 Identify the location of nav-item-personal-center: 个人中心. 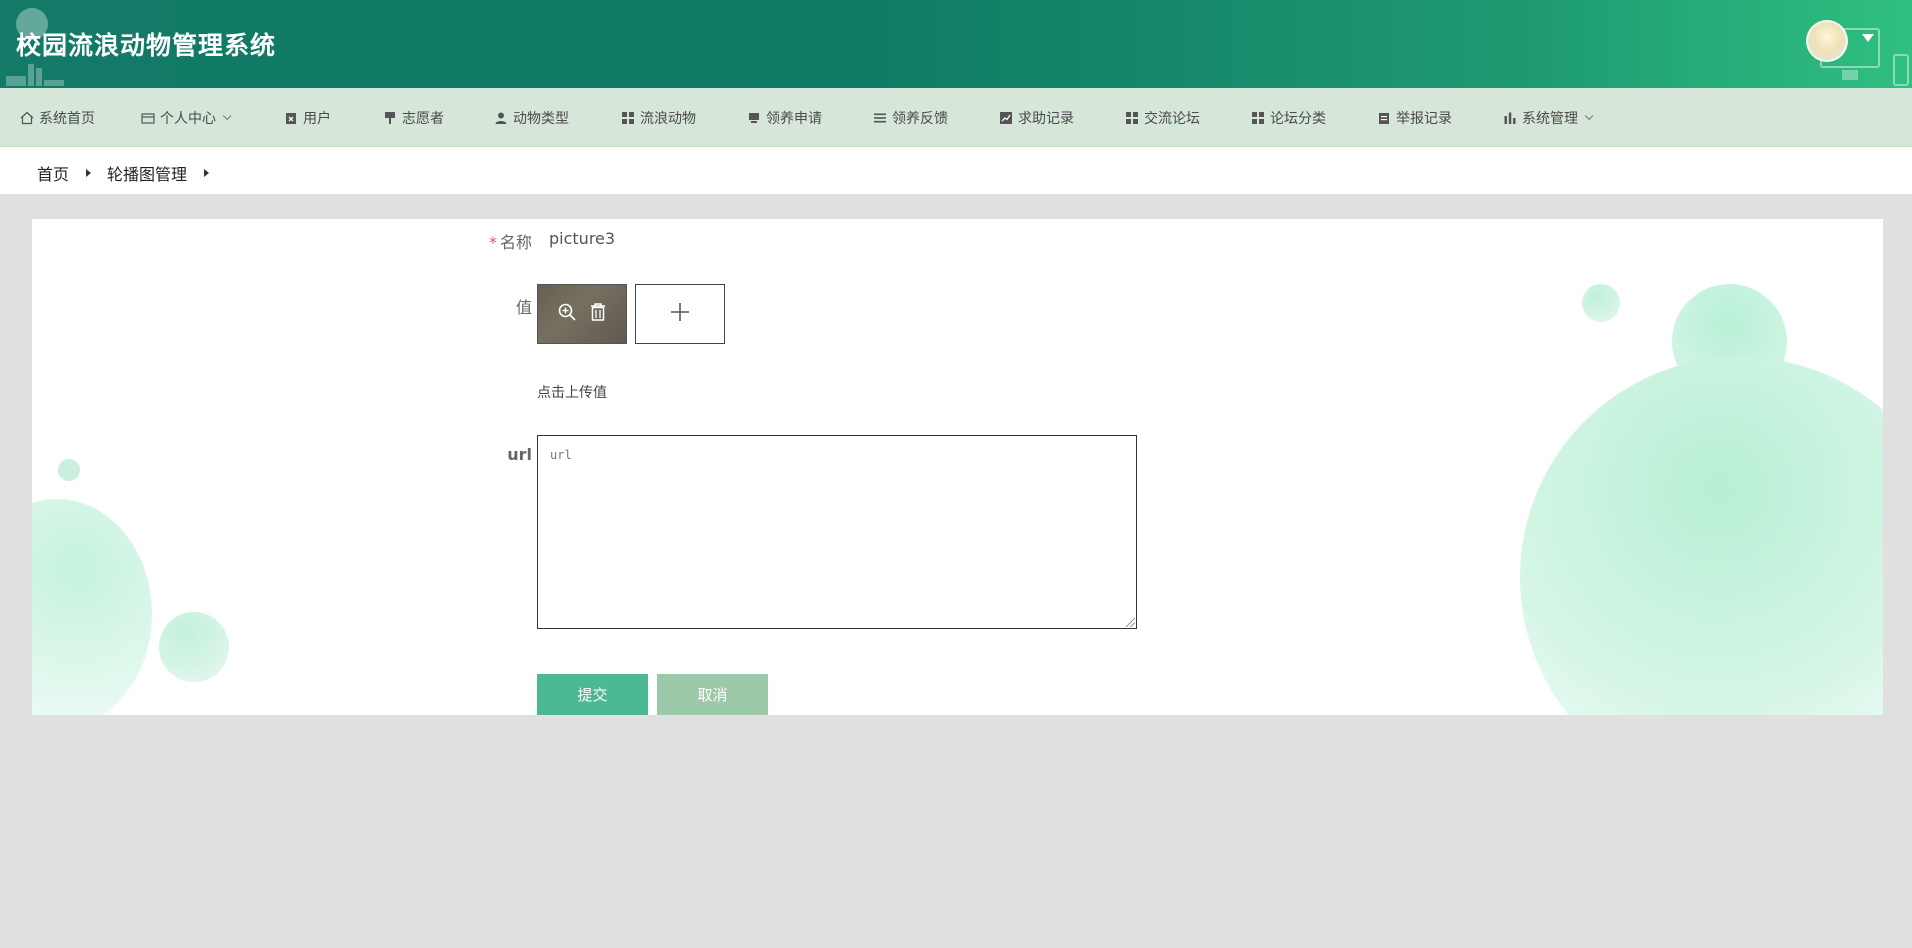
(186, 117).